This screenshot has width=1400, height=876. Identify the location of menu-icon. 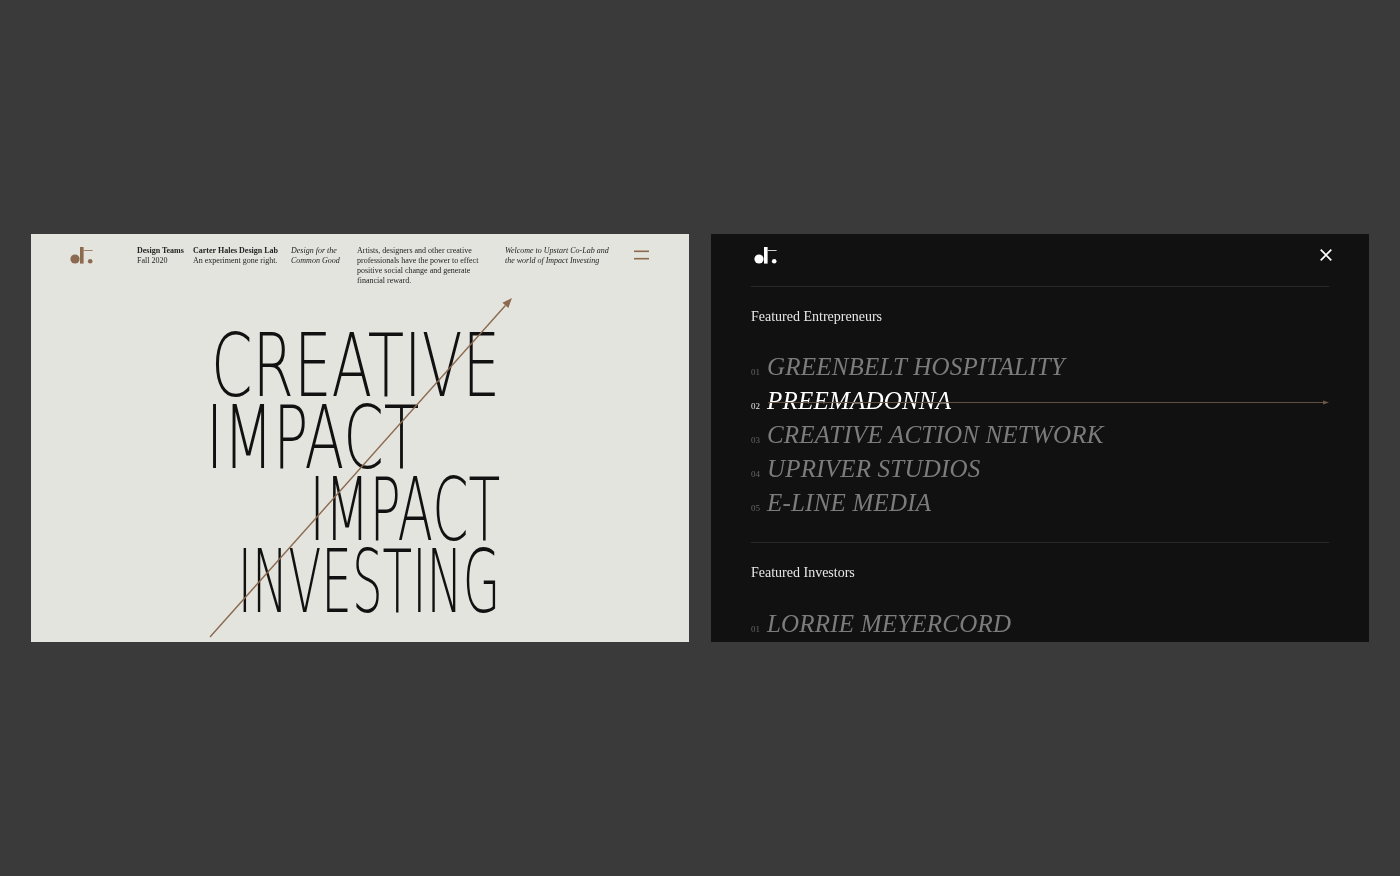
(641, 255).